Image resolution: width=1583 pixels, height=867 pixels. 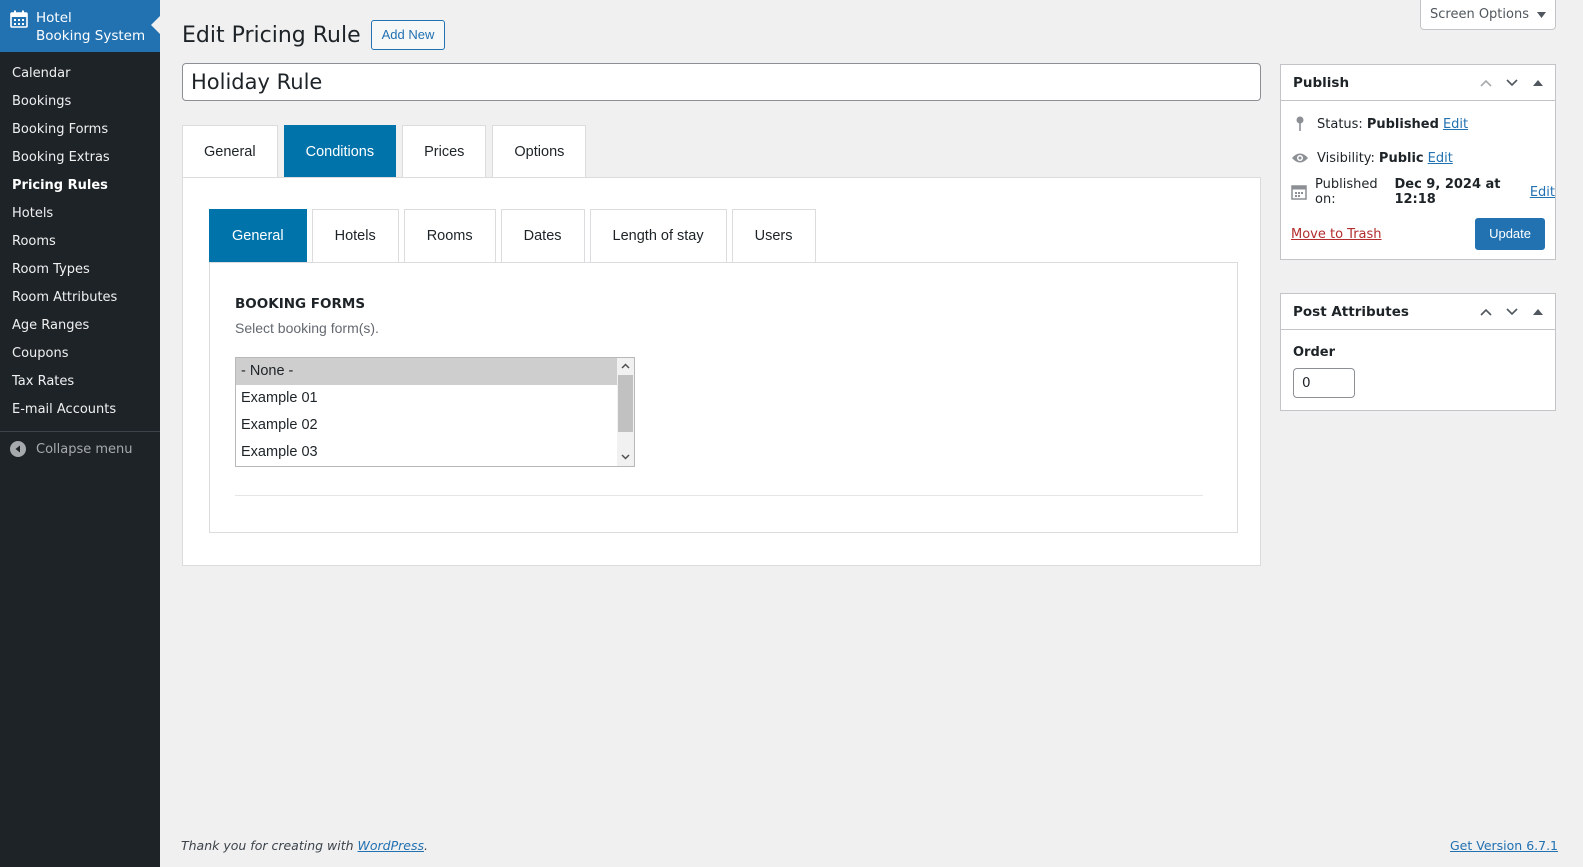 What do you see at coordinates (1402, 124) in the screenshot?
I see `status-value: Published` at bounding box center [1402, 124].